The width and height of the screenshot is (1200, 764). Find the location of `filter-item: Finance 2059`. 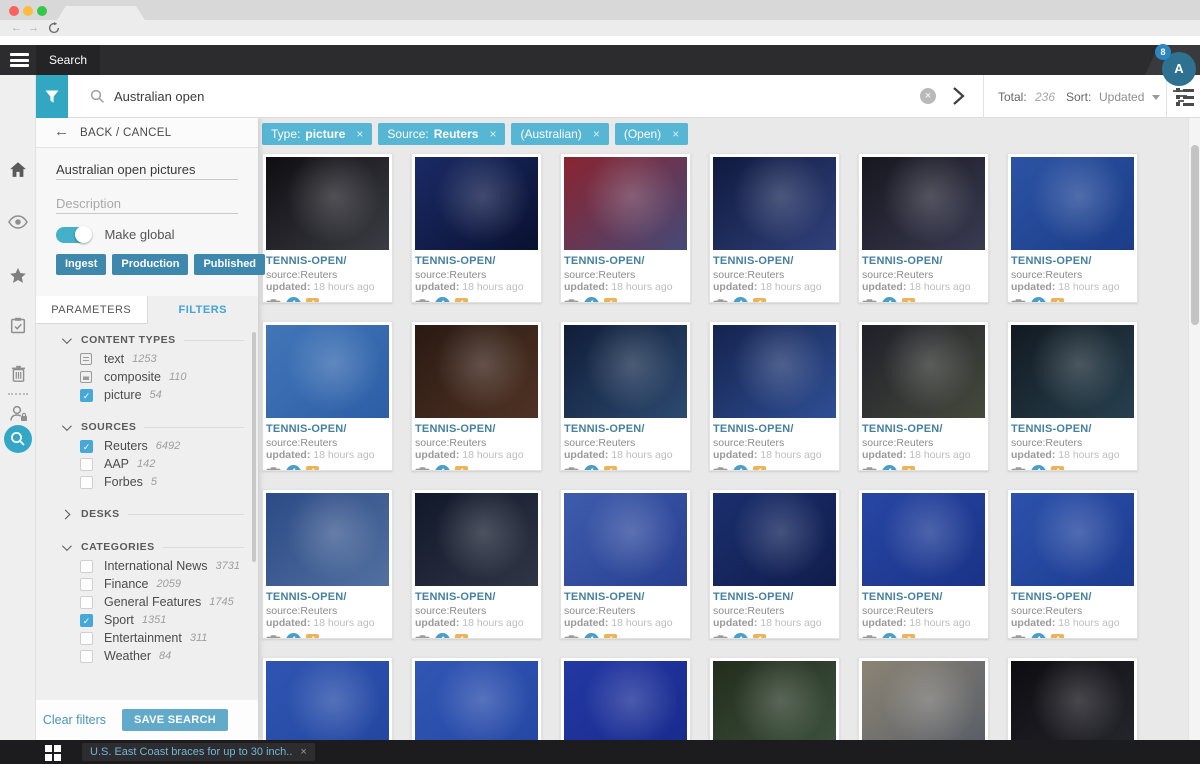

filter-item: Finance 2059 is located at coordinates (147, 584).